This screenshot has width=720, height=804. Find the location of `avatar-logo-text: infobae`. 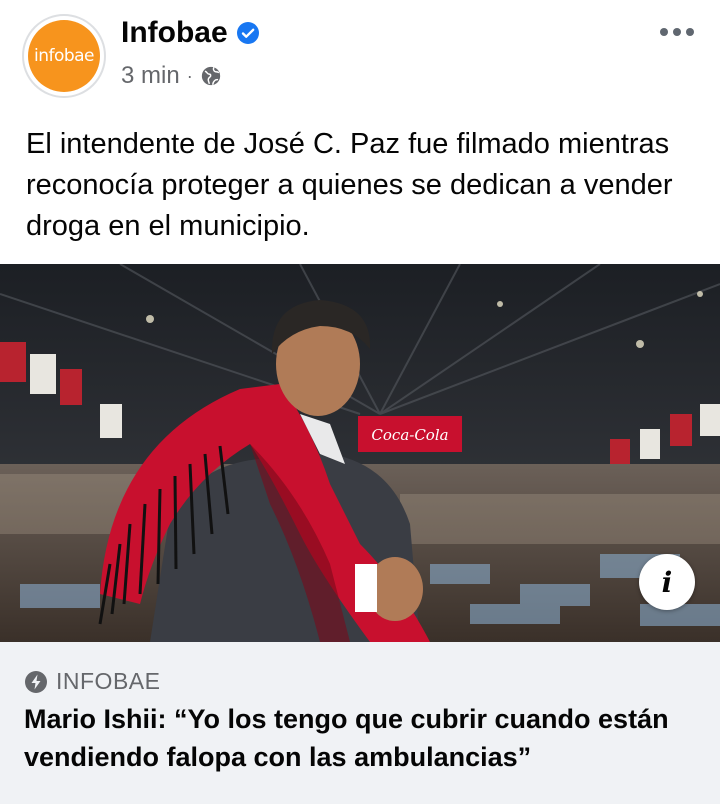

avatar-logo-text: infobae is located at coordinates (64, 56).